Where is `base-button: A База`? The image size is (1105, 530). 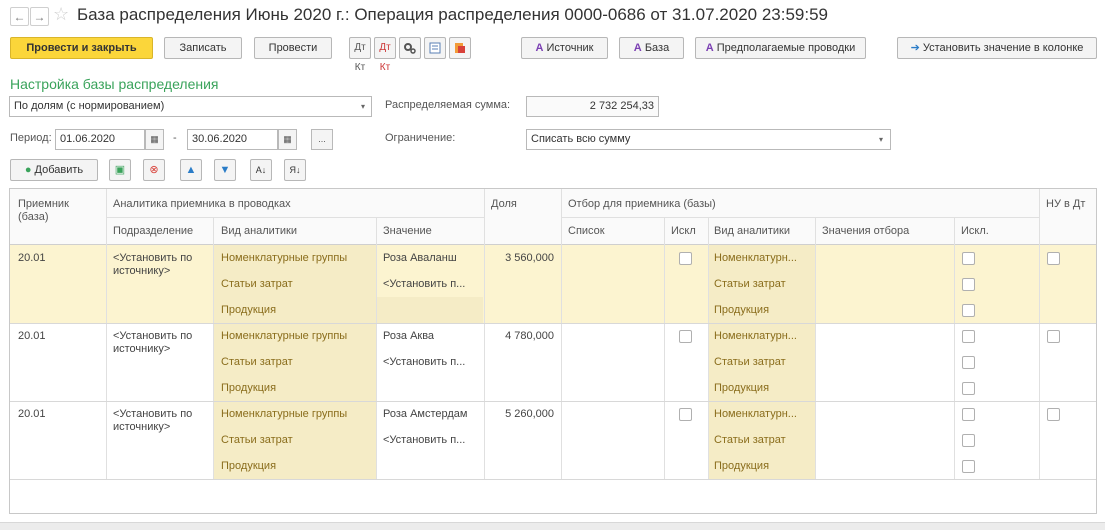 base-button: A База is located at coordinates (651, 48).